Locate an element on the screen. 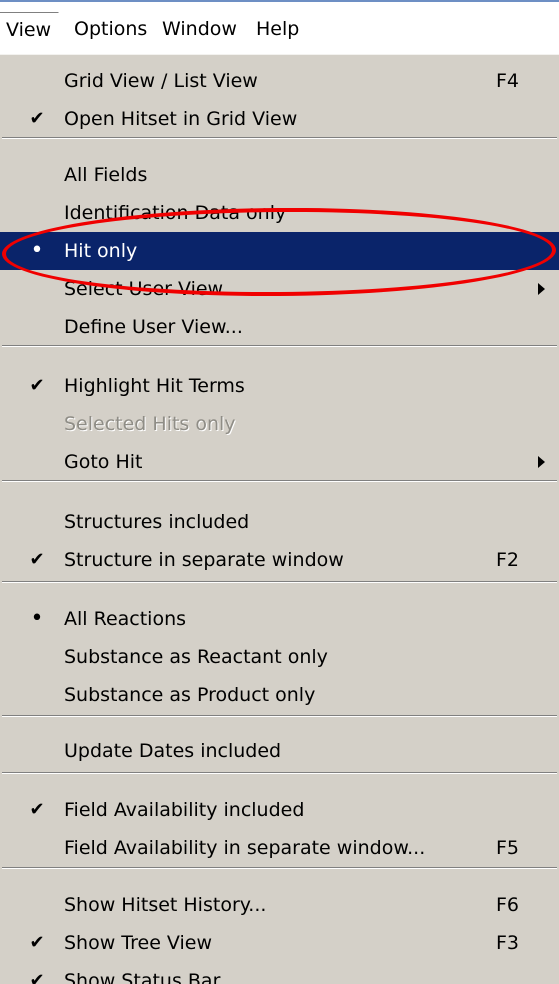 The width and height of the screenshot is (559, 984). menu-item-show-tree-view: ✔ Show Tree View F3 is located at coordinates (279, 943).